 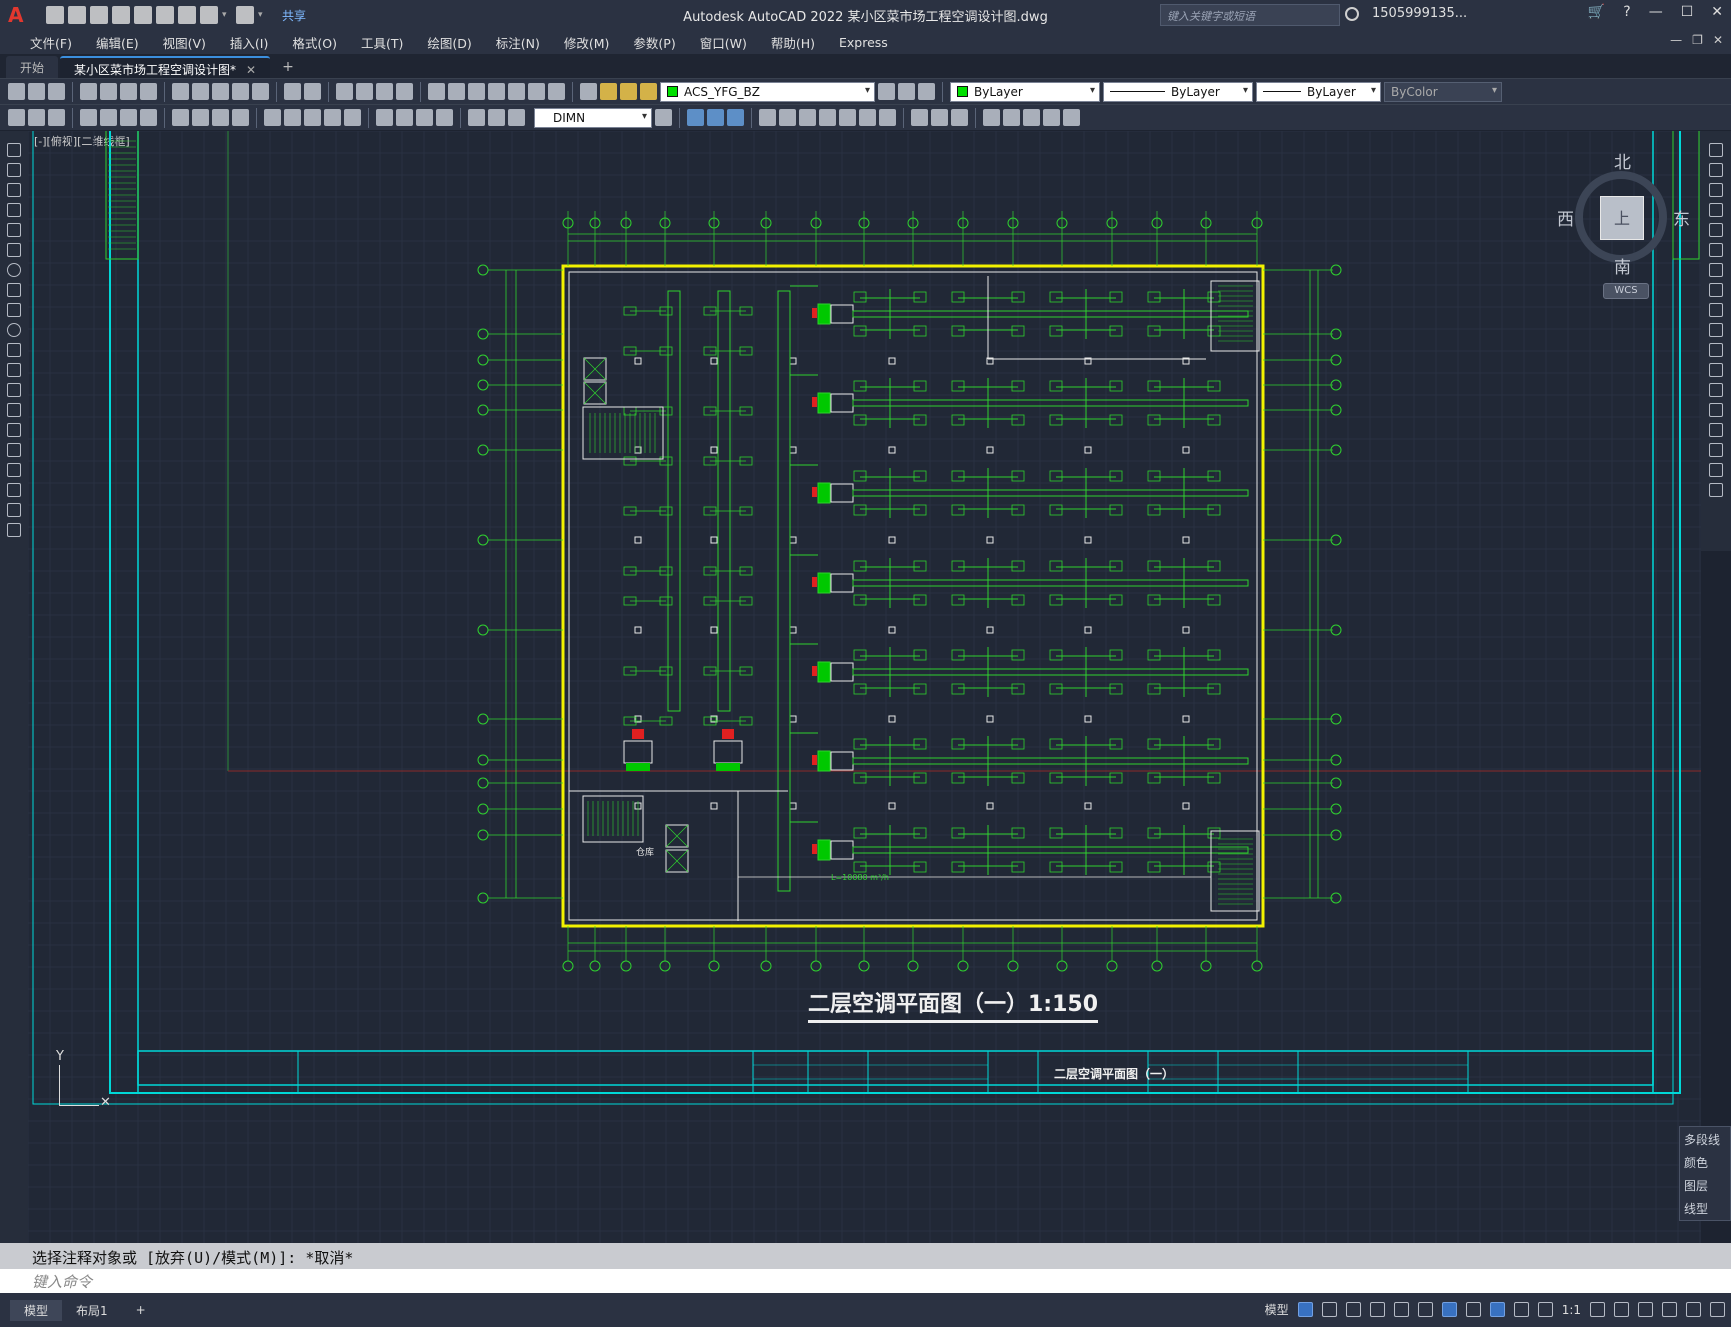 What do you see at coordinates (1716, 350) in the screenshot?
I see `extend-icon` at bounding box center [1716, 350].